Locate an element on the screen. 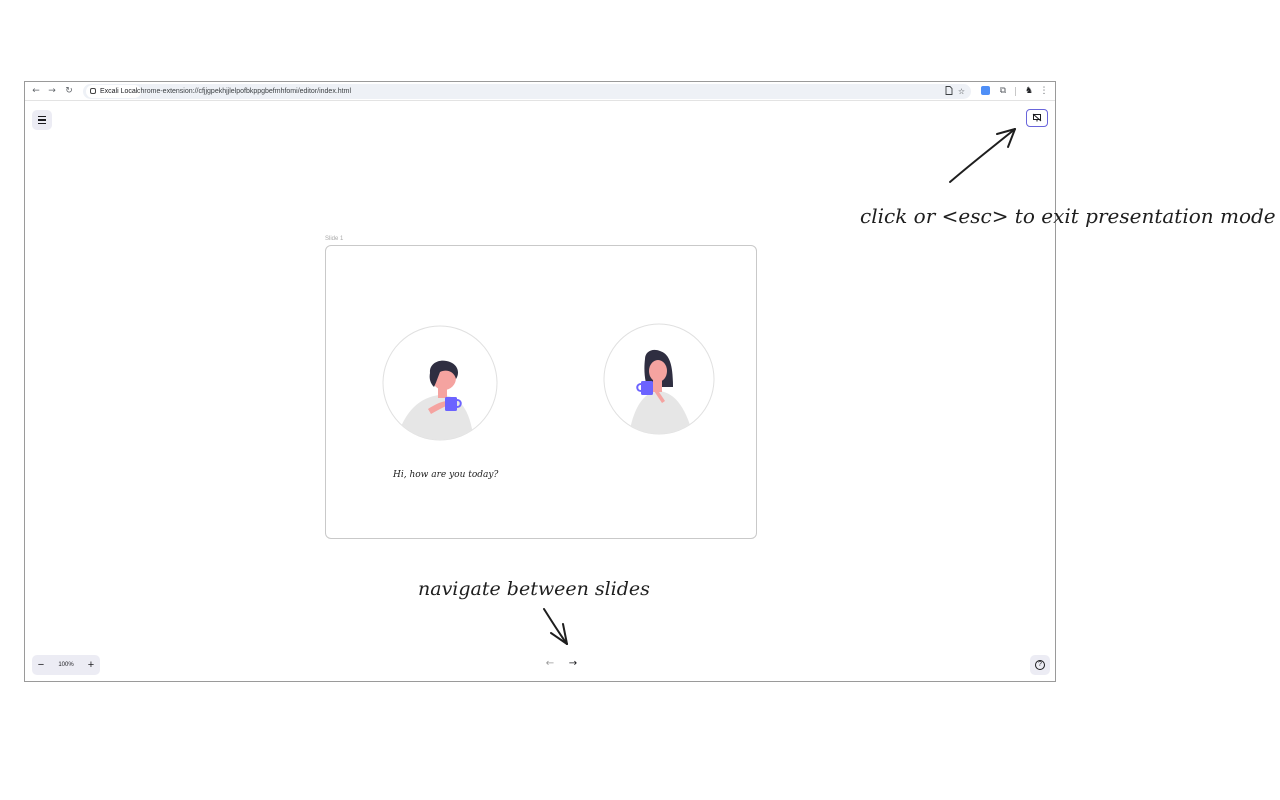 The height and width of the screenshot is (800, 1280). exit-hint-arrow is located at coordinates (982, 155).